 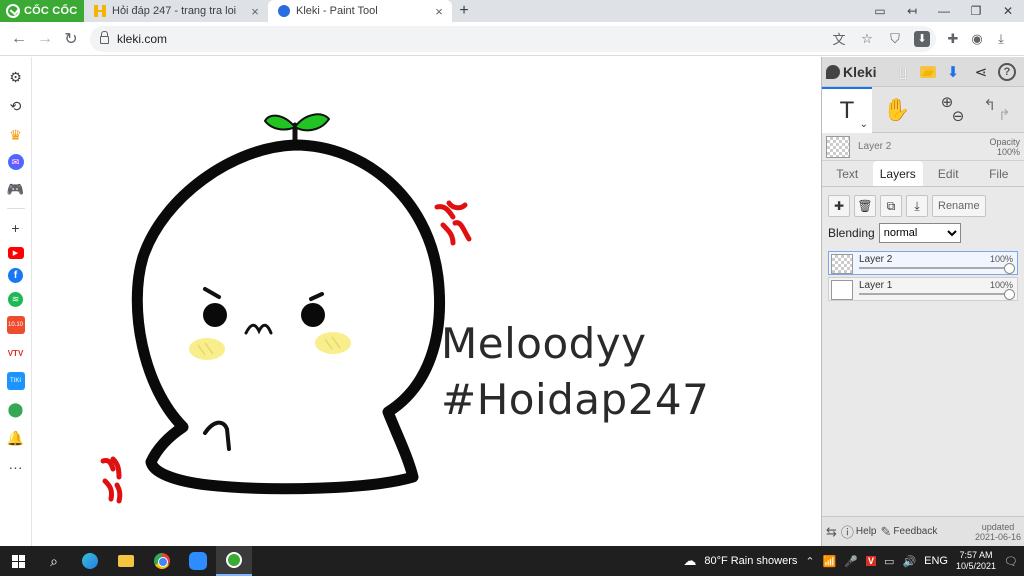 I want to click on unikey-v-icon: V, so click(x=871, y=561).